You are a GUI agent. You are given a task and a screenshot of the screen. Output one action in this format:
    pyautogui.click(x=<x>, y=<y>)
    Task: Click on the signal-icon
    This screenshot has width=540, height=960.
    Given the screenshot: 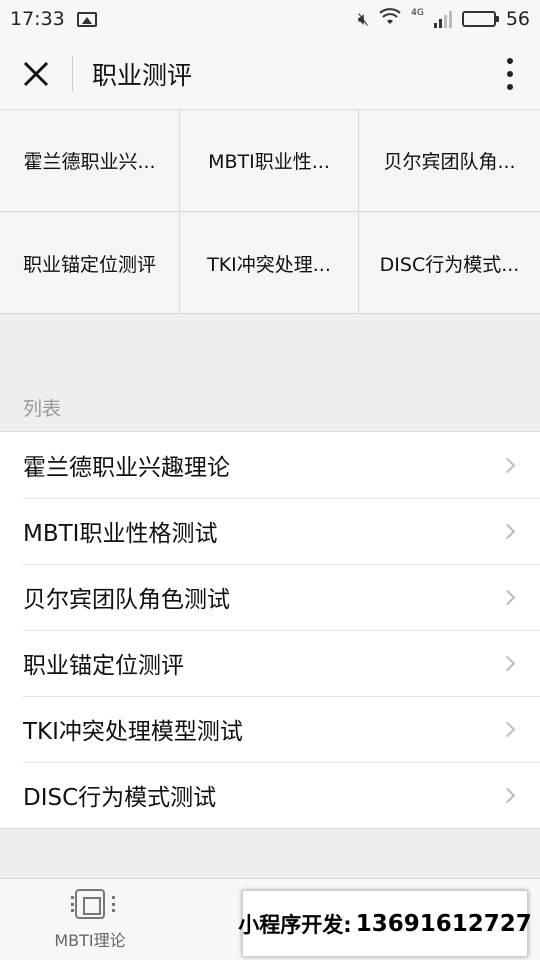 What is the action you would take?
    pyautogui.click(x=442, y=19)
    